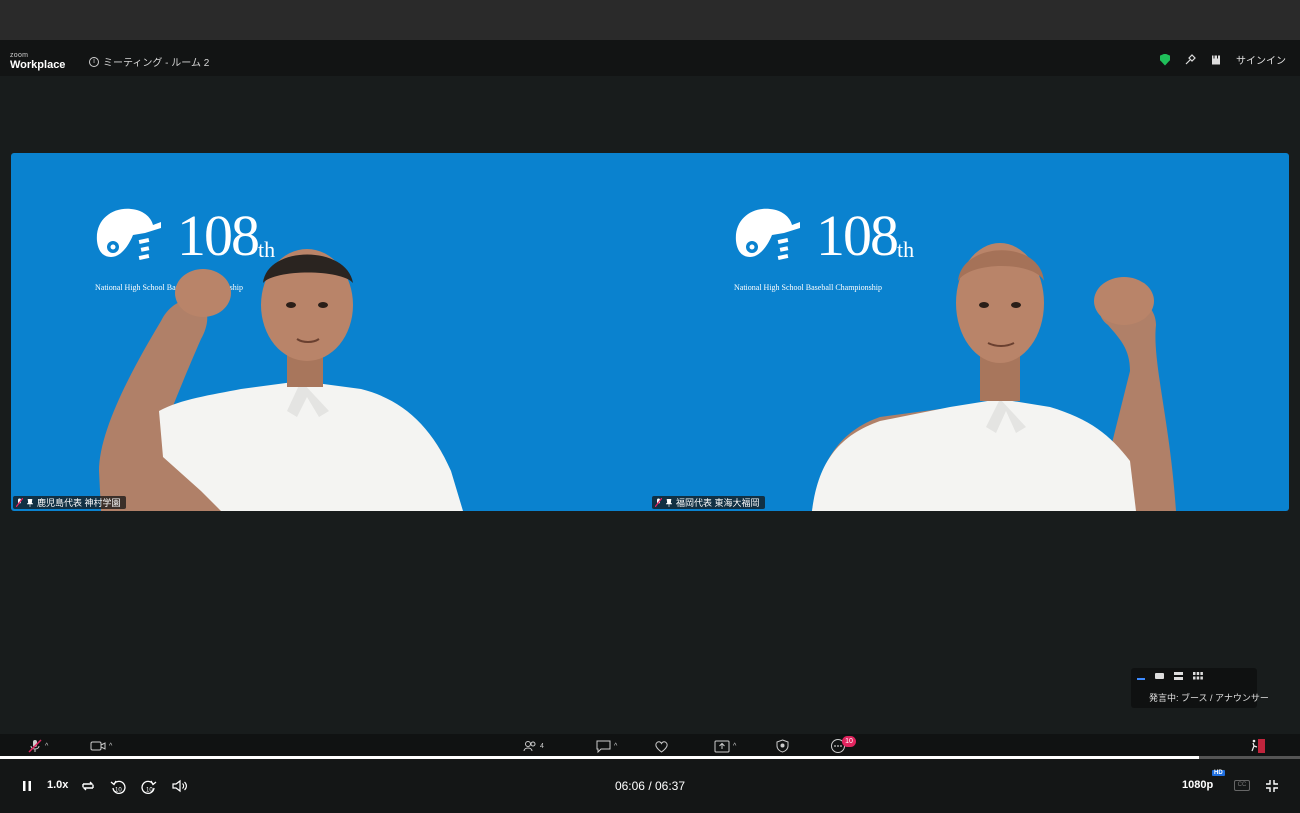 Image resolution: width=1300 pixels, height=813 pixels. What do you see at coordinates (722, 746) in the screenshot?
I see `share-screen-icon` at bounding box center [722, 746].